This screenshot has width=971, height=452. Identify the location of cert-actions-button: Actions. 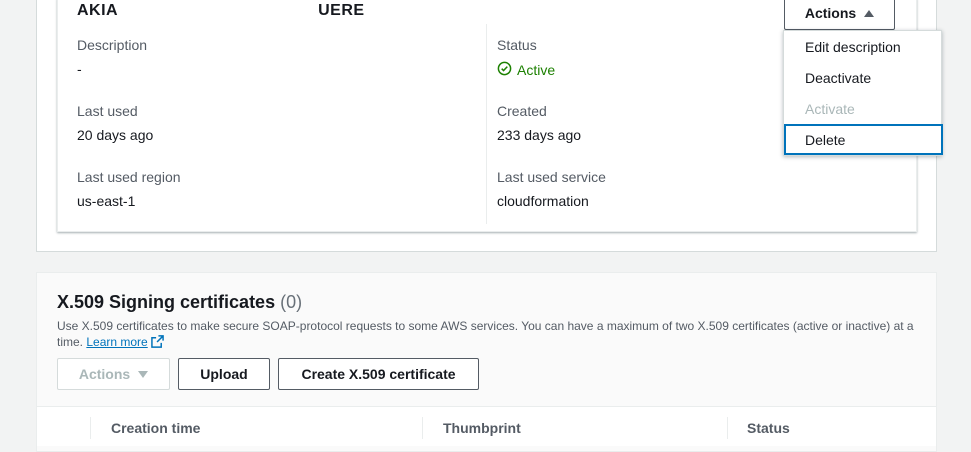
(113, 374).